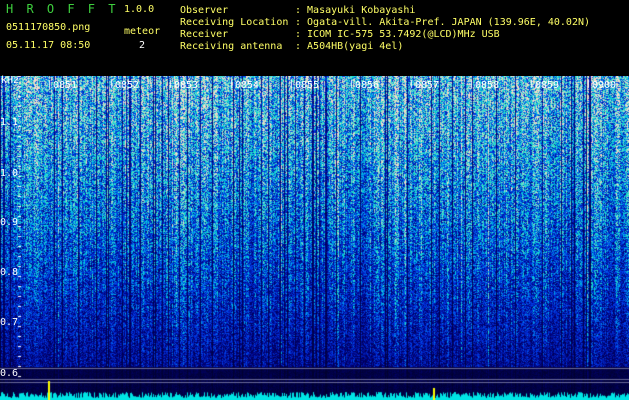 Image resolution: width=629 pixels, height=400 pixels. Describe the element at coordinates (142, 45) in the screenshot. I see `meteor-count: 2` at that location.